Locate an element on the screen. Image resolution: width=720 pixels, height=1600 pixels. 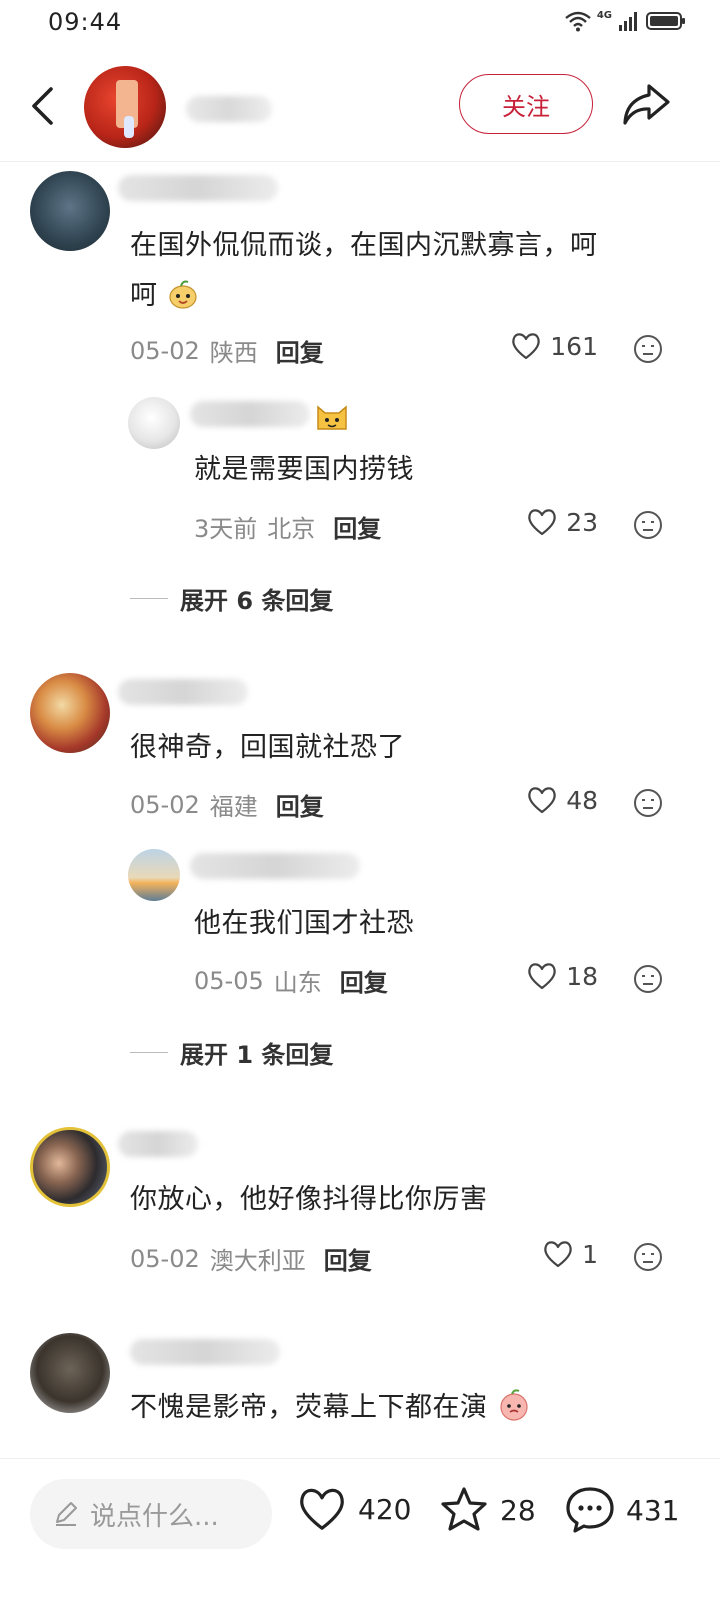
comment-text: 你放心，他好像抖得比你厉害 is located at coordinates (309, 1199).